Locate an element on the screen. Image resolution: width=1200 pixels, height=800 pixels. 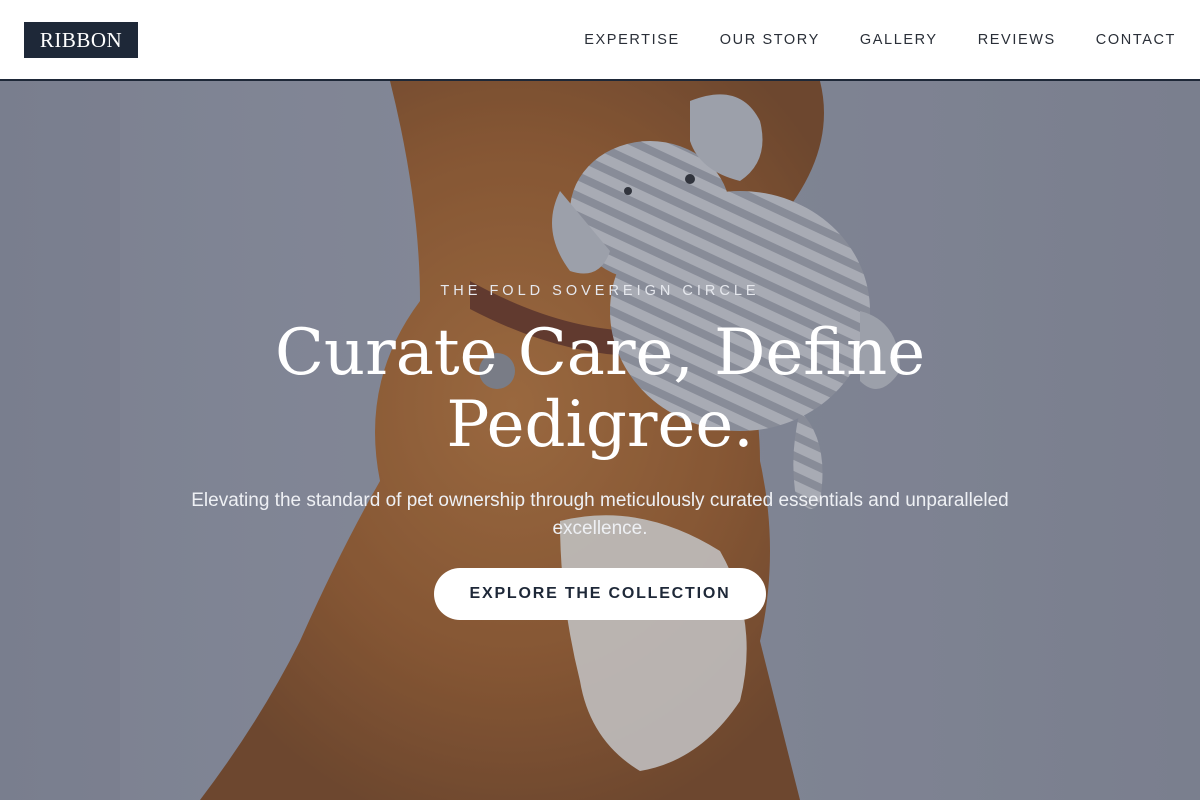
hero-eyebrow: THE FOLD SOVEREIGN CIRCLE is located at coordinates (600, 291).